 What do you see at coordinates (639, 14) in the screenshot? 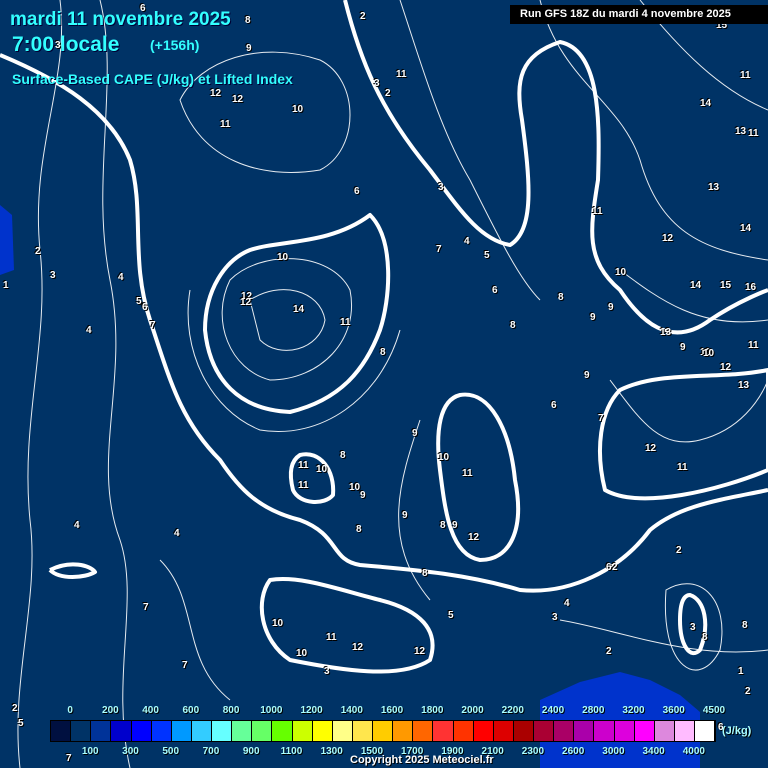
I see `run-info: Run GFS 18Z du mardi 4 novembre 2025` at bounding box center [639, 14].